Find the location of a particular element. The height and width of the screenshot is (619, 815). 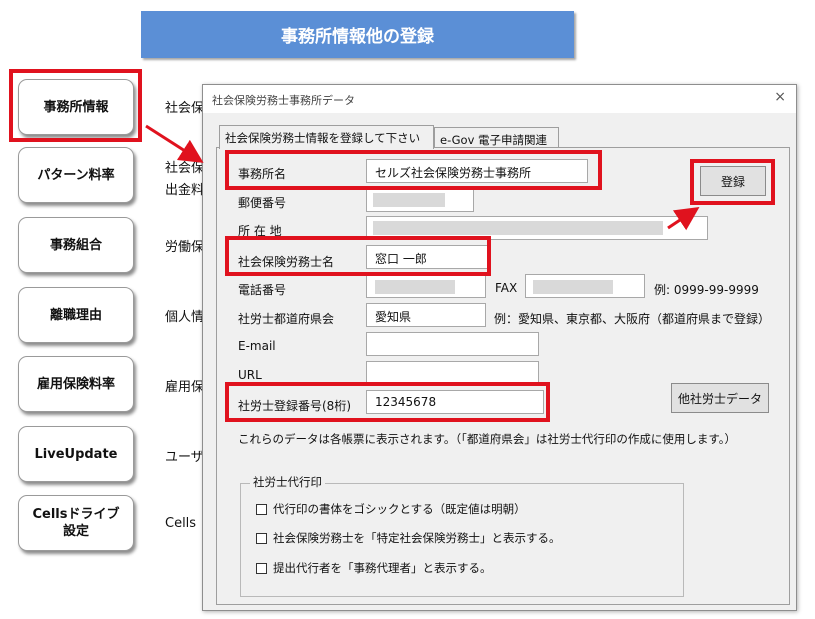

annotation-arrows is located at coordinates (422, 177).